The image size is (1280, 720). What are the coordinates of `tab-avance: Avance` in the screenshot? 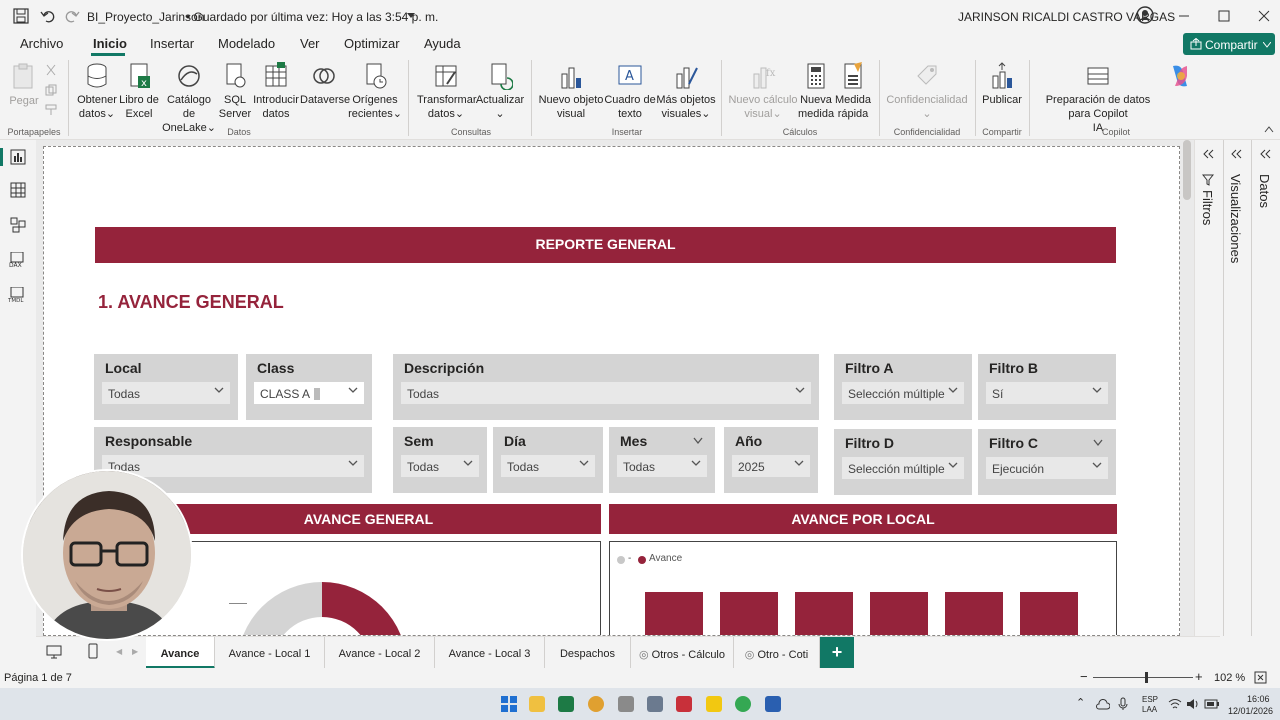 It's located at (180, 653).